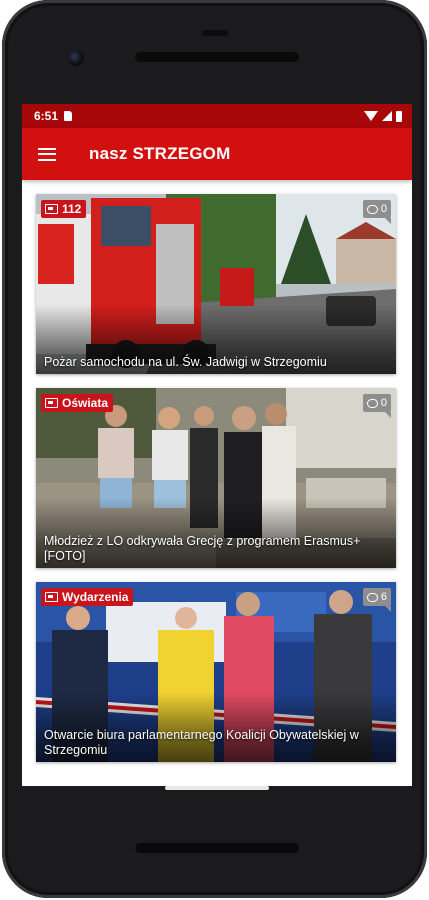 This screenshot has width=429, height=900. What do you see at coordinates (215, 33) in the screenshot?
I see `proximity-sensor` at bounding box center [215, 33].